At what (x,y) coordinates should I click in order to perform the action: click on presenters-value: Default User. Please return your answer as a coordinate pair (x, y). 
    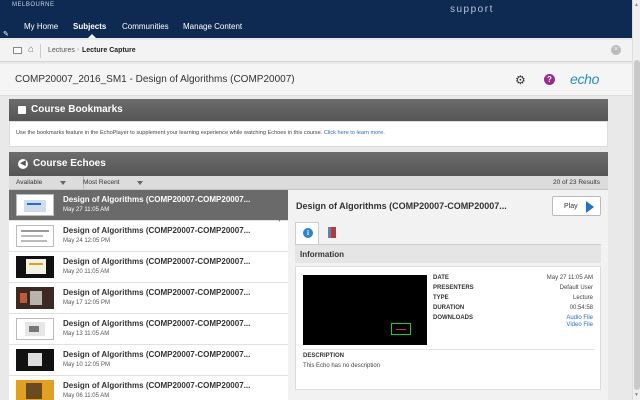
    Looking at the image, I should click on (576, 288).